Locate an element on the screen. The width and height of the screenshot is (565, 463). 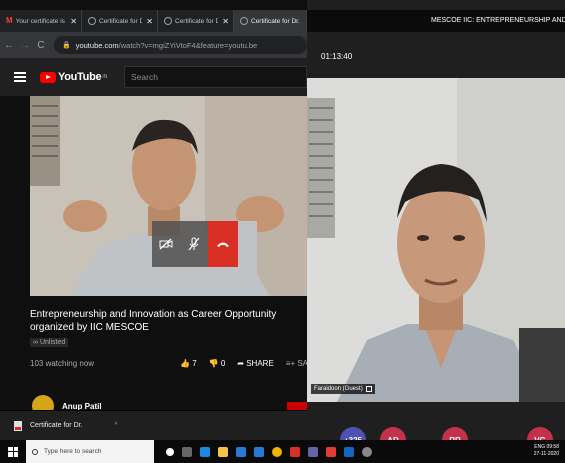
back-arrow-icon: ← is located at coordinates (9, 45).